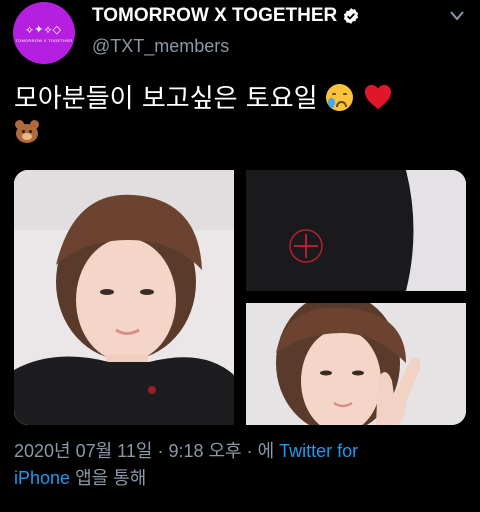 The width and height of the screenshot is (480, 512). I want to click on photo-2-illustration, so click(356, 230).